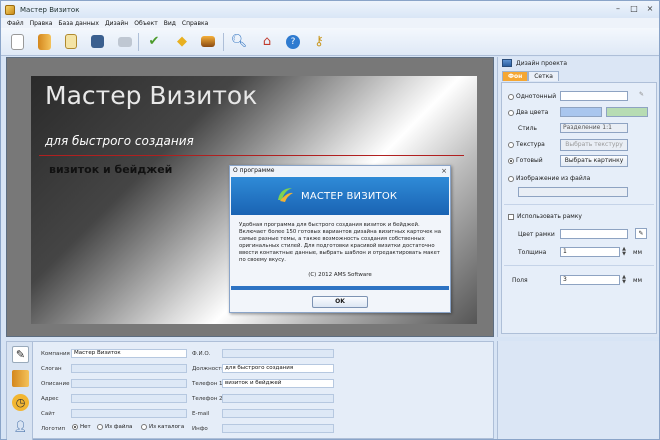 The image size is (660, 440). What do you see at coordinates (129, 413) in the screenshot?
I see `site-input` at bounding box center [129, 413].